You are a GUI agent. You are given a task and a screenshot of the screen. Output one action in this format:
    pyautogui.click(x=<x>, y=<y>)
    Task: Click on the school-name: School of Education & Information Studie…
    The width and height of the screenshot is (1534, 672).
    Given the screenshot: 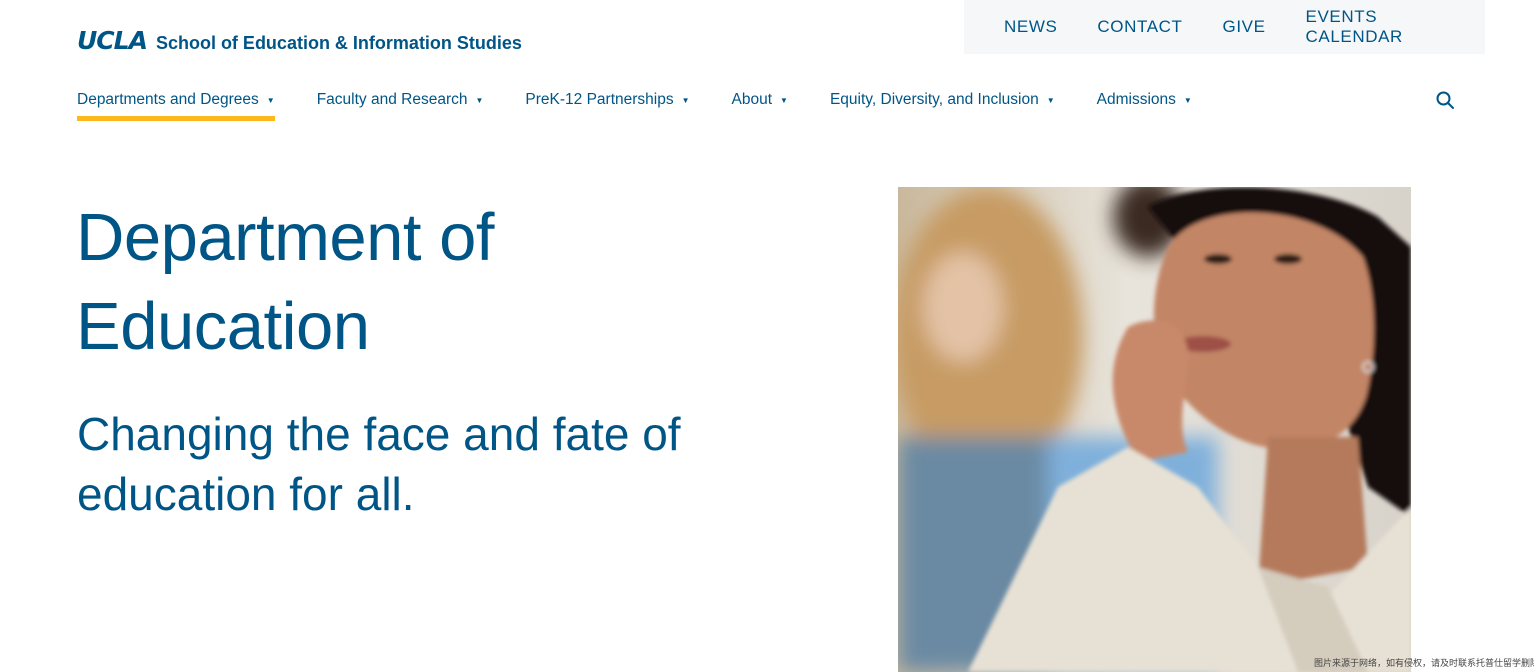 What is the action you would take?
    pyautogui.click(x=338, y=43)
    